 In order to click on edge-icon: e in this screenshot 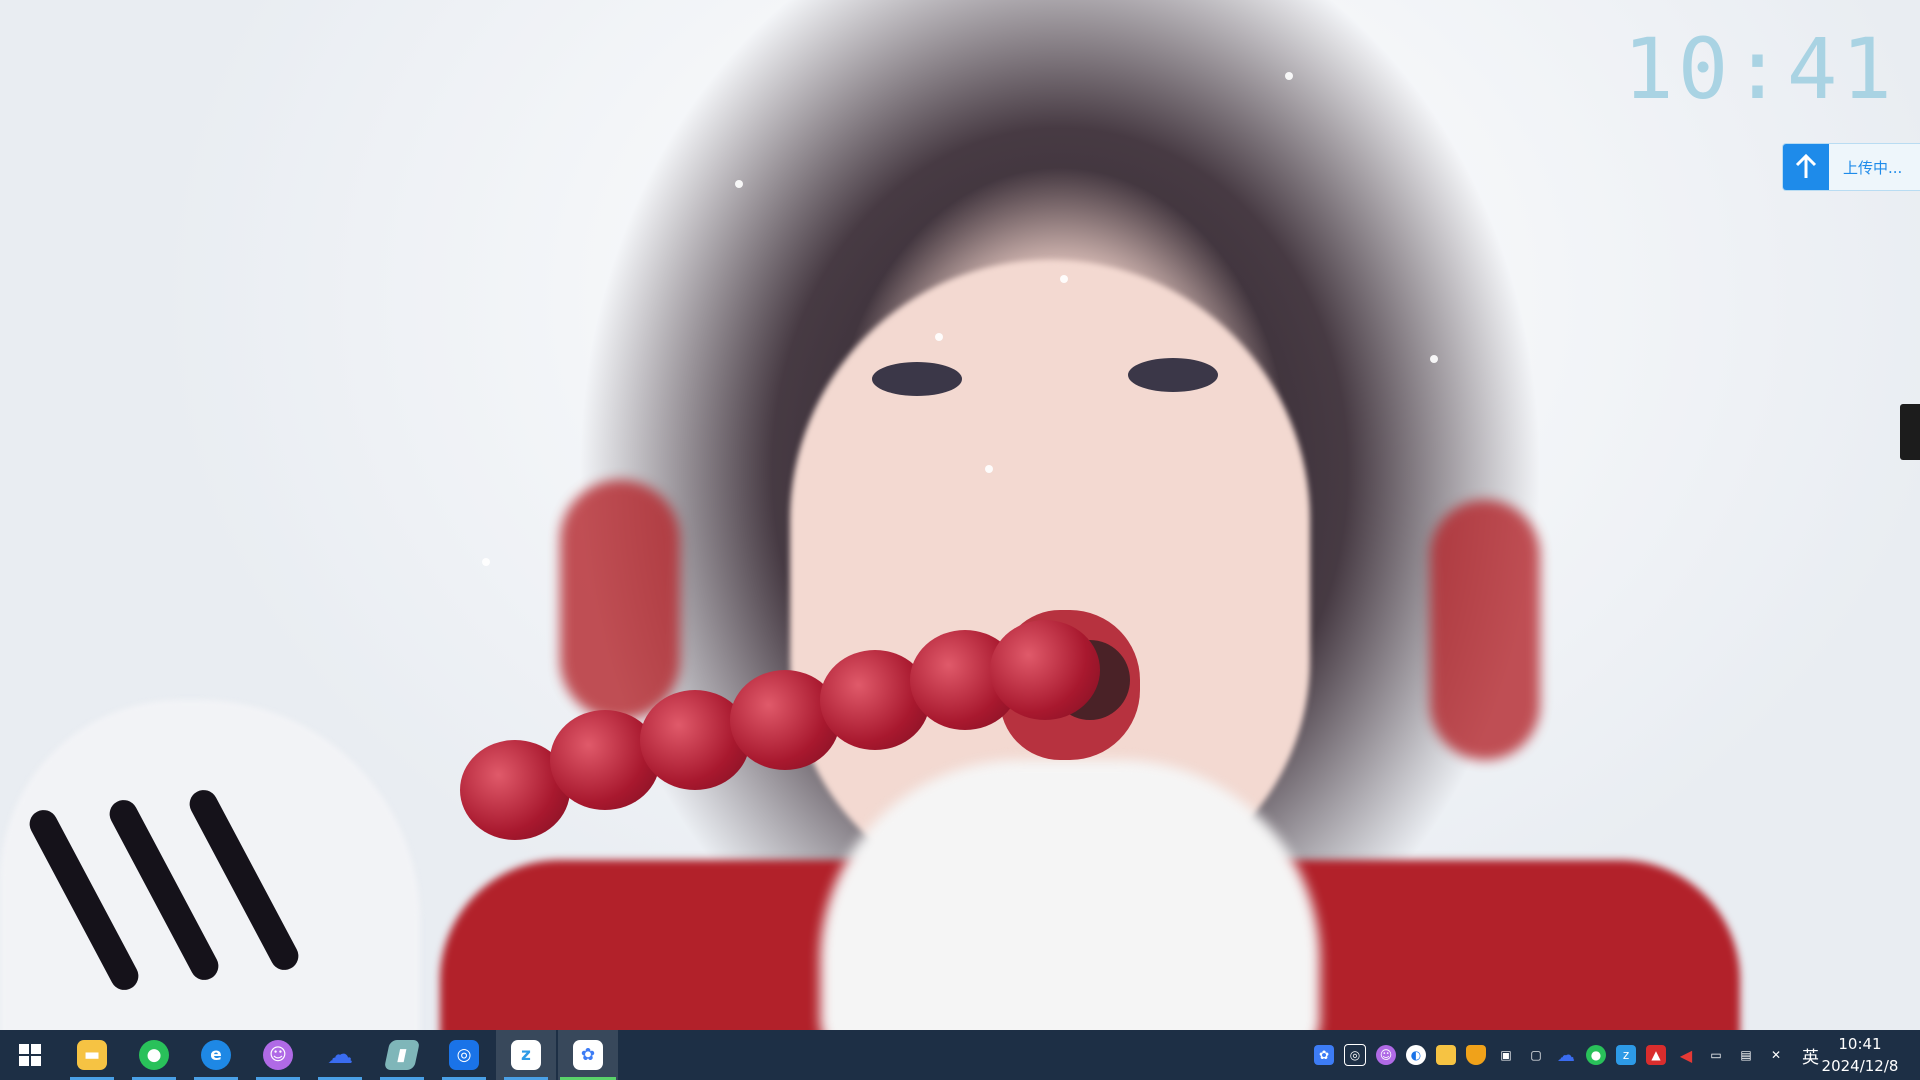, I will do `click(216, 1055)`.